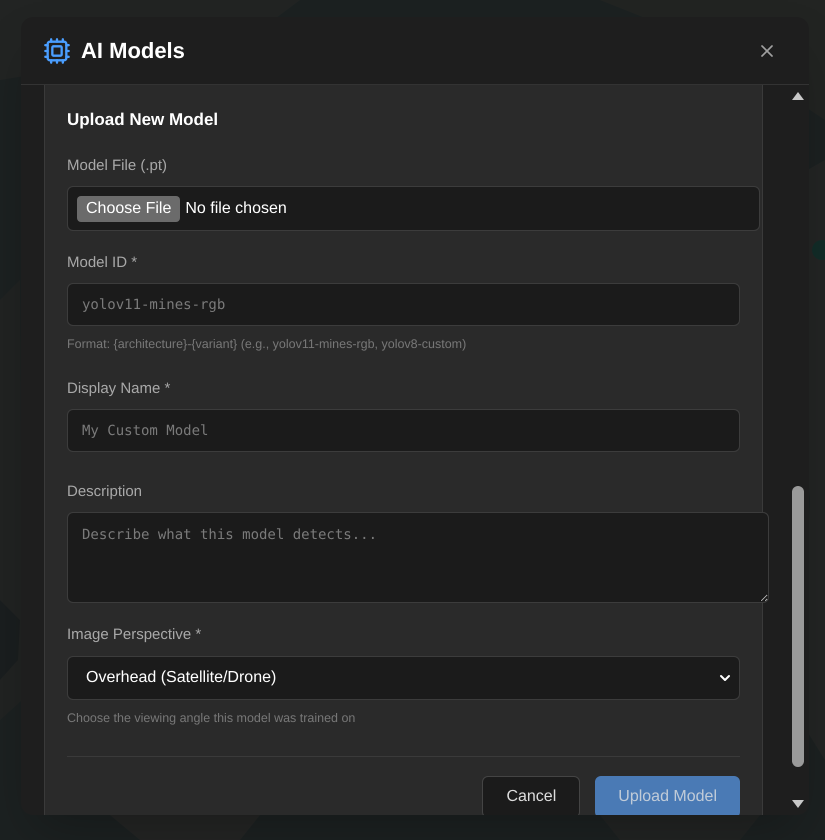  Describe the element at coordinates (57, 50) in the screenshot. I see `cpu-icon` at that location.